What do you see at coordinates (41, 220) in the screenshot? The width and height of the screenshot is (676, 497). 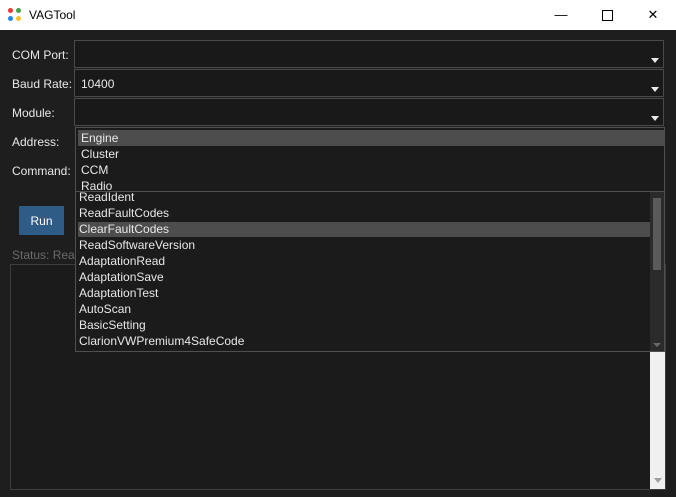 I see `run-button: Run` at bounding box center [41, 220].